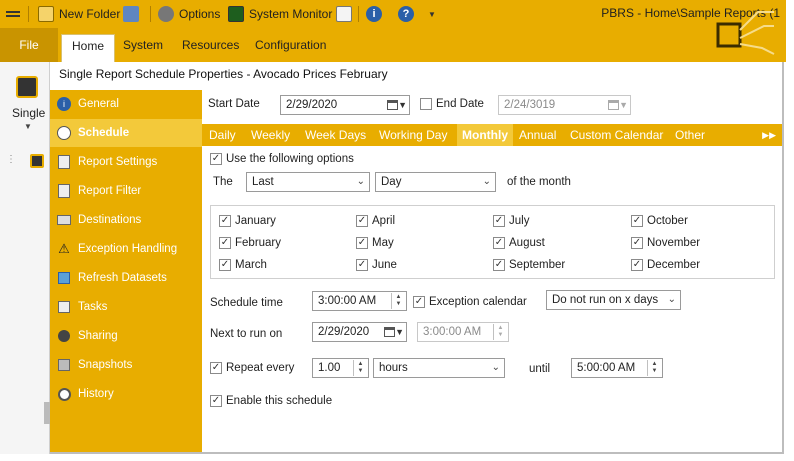 The image size is (794, 461). I want to click on repeat-unit-select: hours ⌄, so click(439, 368).